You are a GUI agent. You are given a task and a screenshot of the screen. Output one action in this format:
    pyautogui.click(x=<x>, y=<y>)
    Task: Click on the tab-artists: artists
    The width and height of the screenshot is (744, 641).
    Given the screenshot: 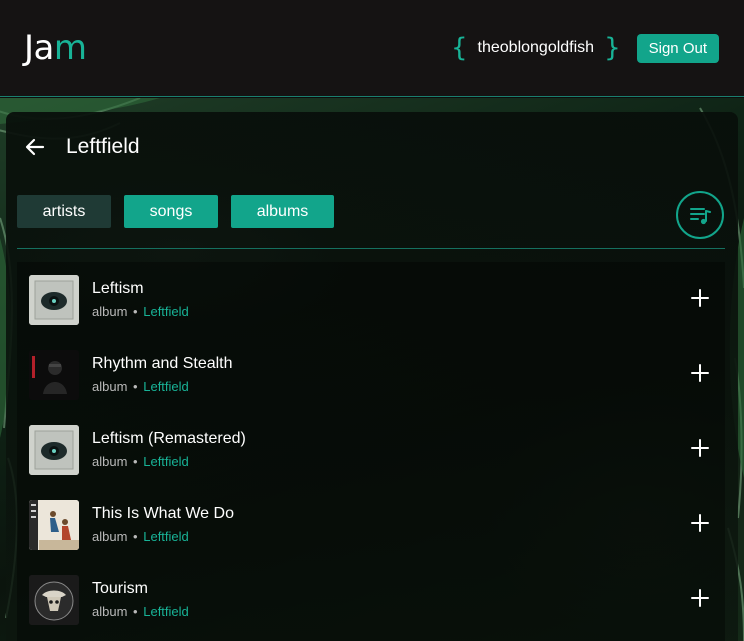 What is the action you would take?
    pyautogui.click(x=64, y=211)
    